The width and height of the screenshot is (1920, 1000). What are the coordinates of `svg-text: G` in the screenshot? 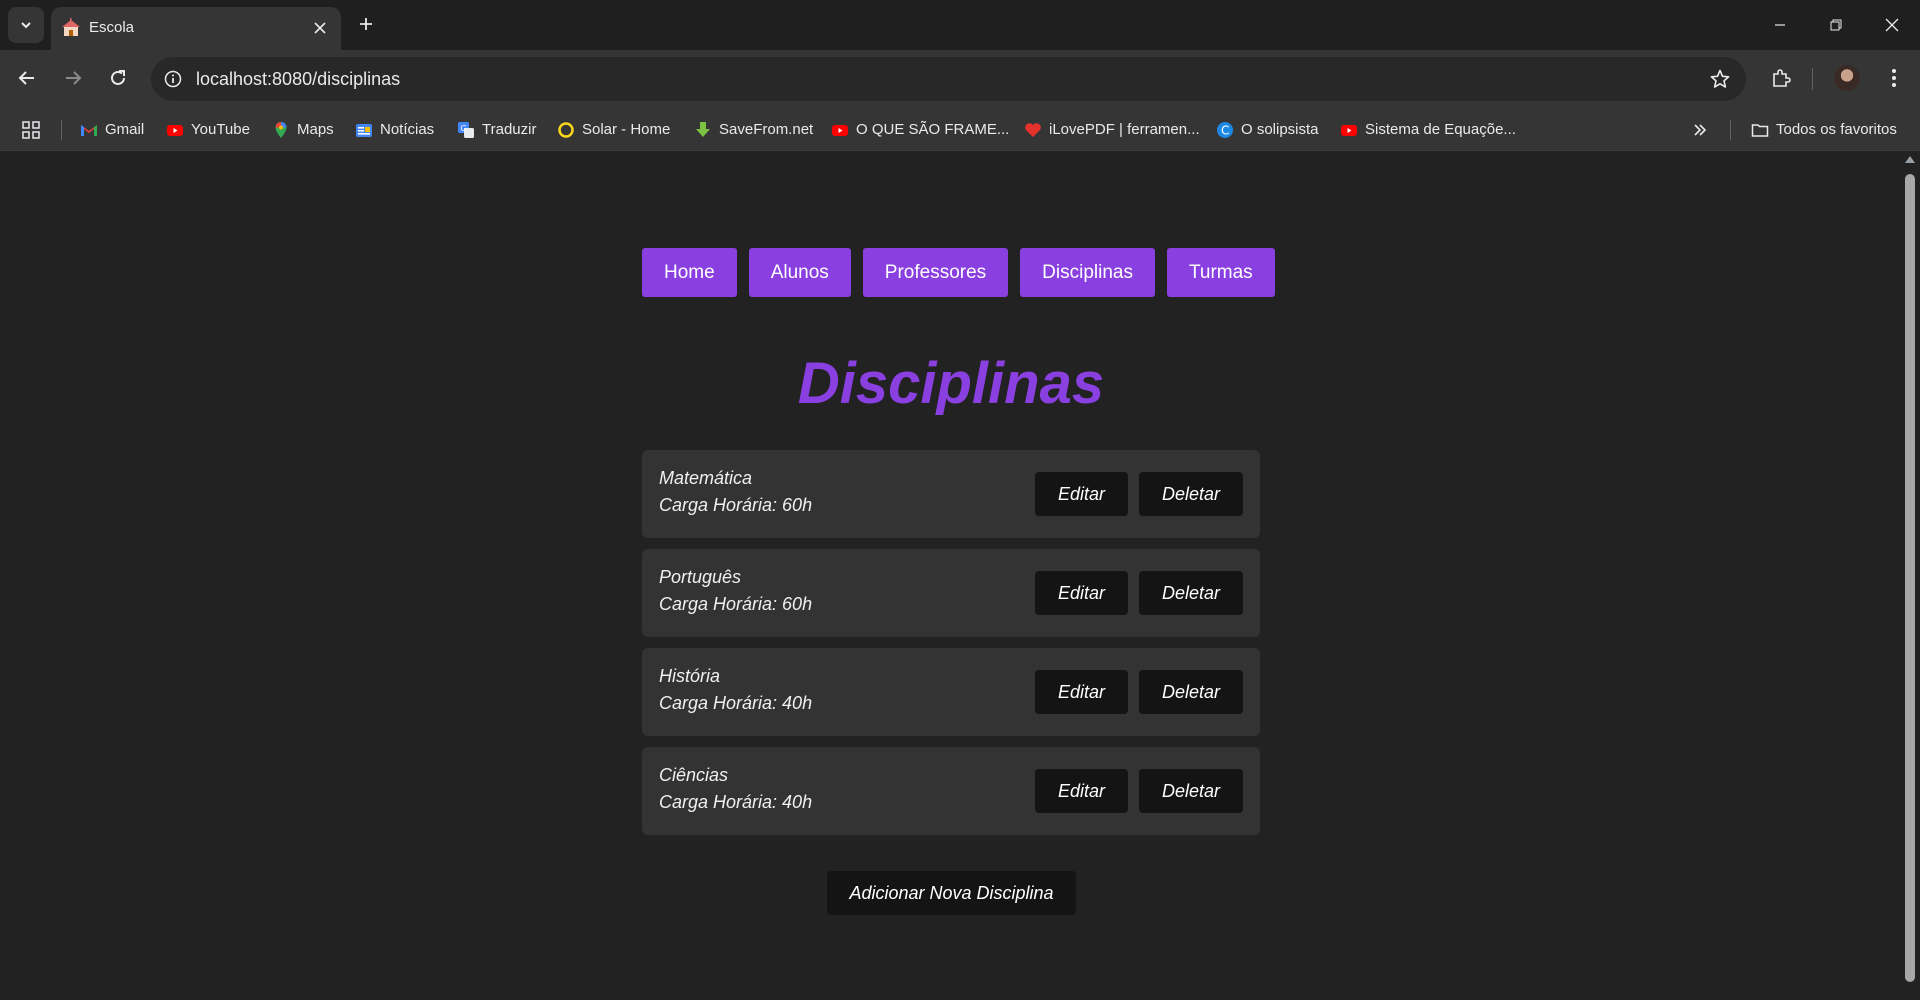 It's located at (464, 128).